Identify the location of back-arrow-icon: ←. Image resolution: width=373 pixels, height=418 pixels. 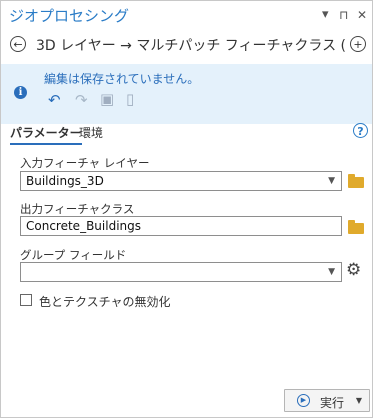
(18, 44).